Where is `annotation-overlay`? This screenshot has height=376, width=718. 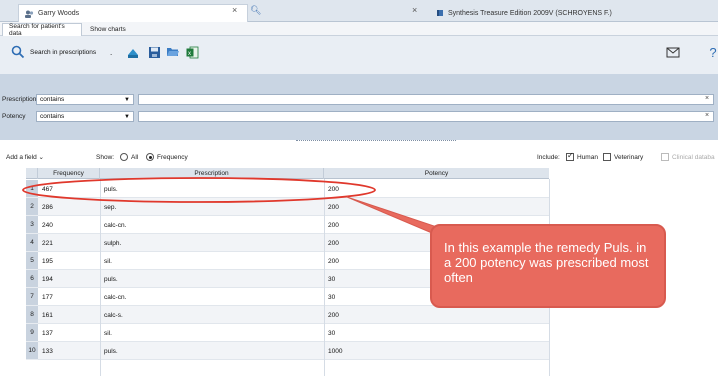
annotation-overlay is located at coordinates (240, 211).